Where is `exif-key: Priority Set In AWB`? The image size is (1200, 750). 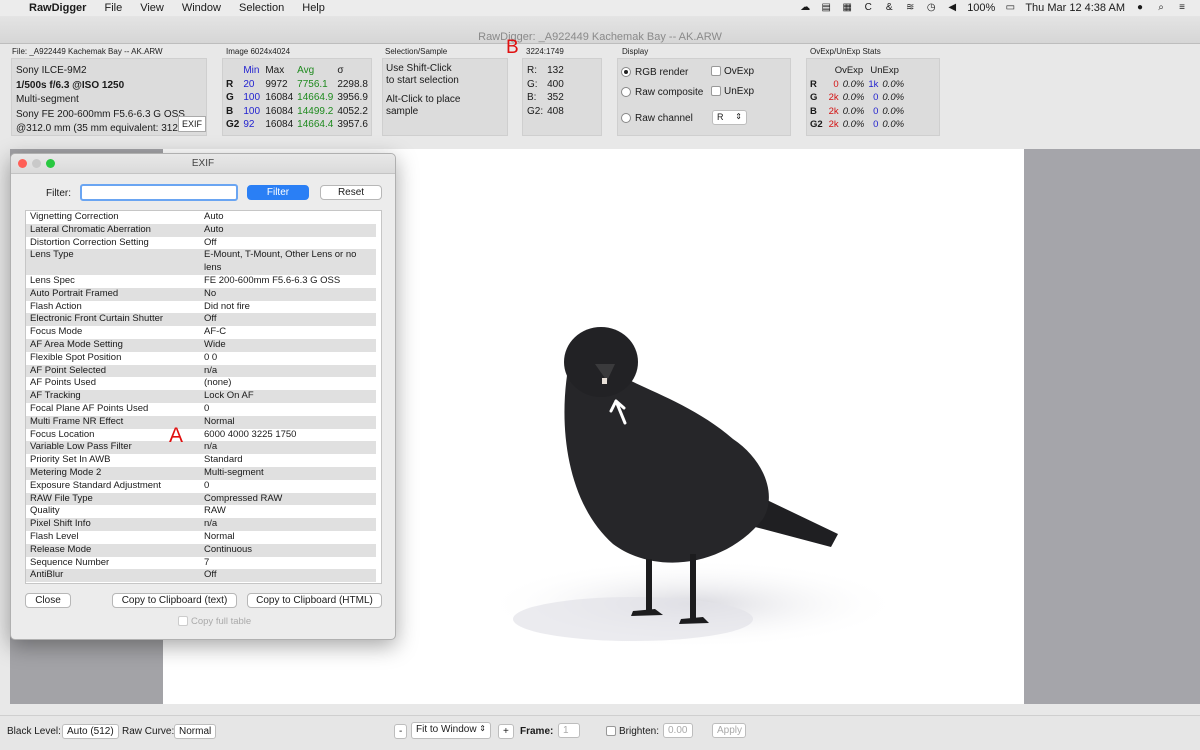
exif-key: Priority Set In AWB is located at coordinates (113, 460).